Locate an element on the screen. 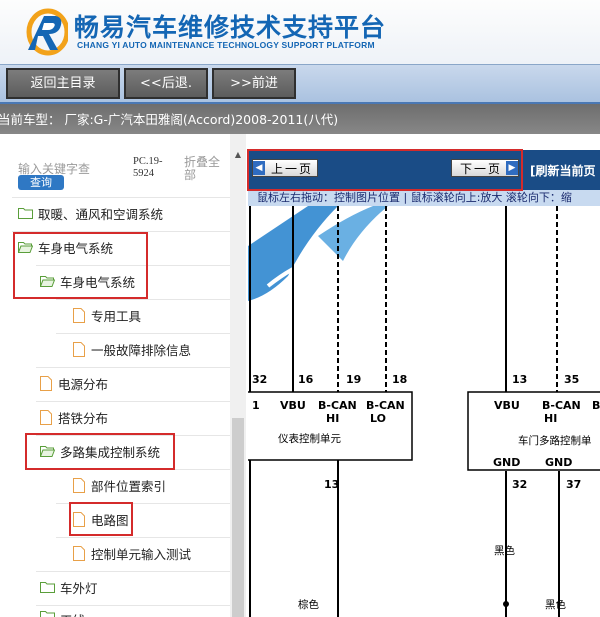 This screenshot has width=600, height=617. tree-item-component-locations: 部件位置索引 is located at coordinates (119, 485).